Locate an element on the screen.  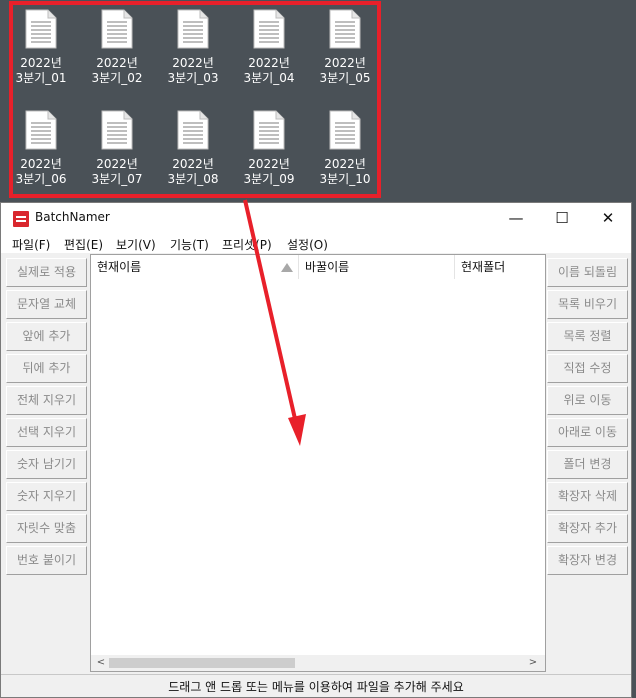
file-name: 2022년 3분기_10 is located at coordinates (345, 171).